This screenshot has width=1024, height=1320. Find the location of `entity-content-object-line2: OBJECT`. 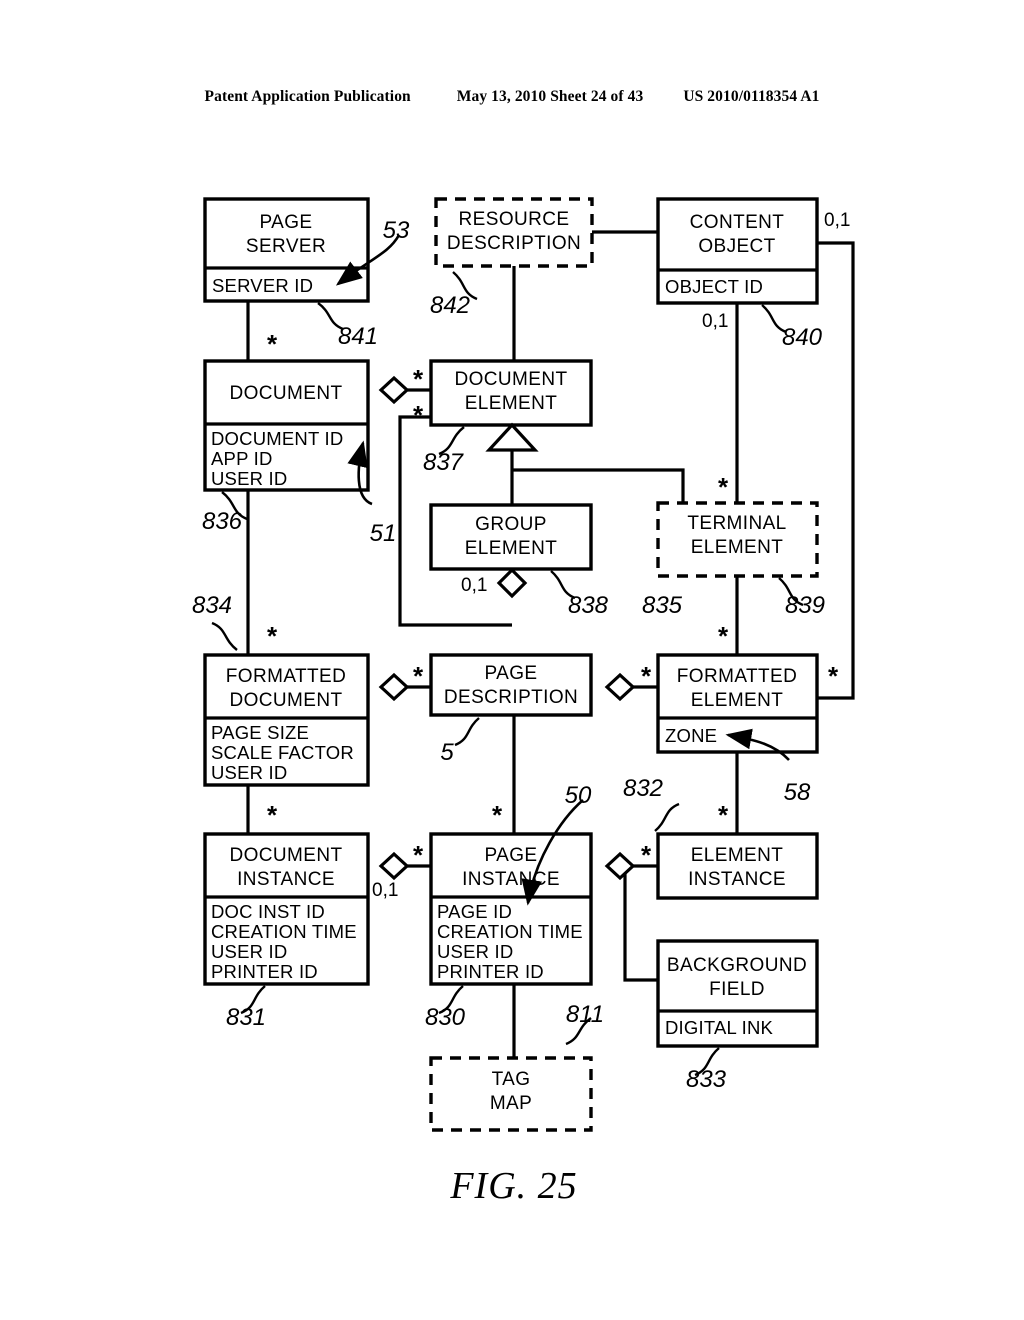

entity-content-object-line2: OBJECT is located at coordinates (736, 246).